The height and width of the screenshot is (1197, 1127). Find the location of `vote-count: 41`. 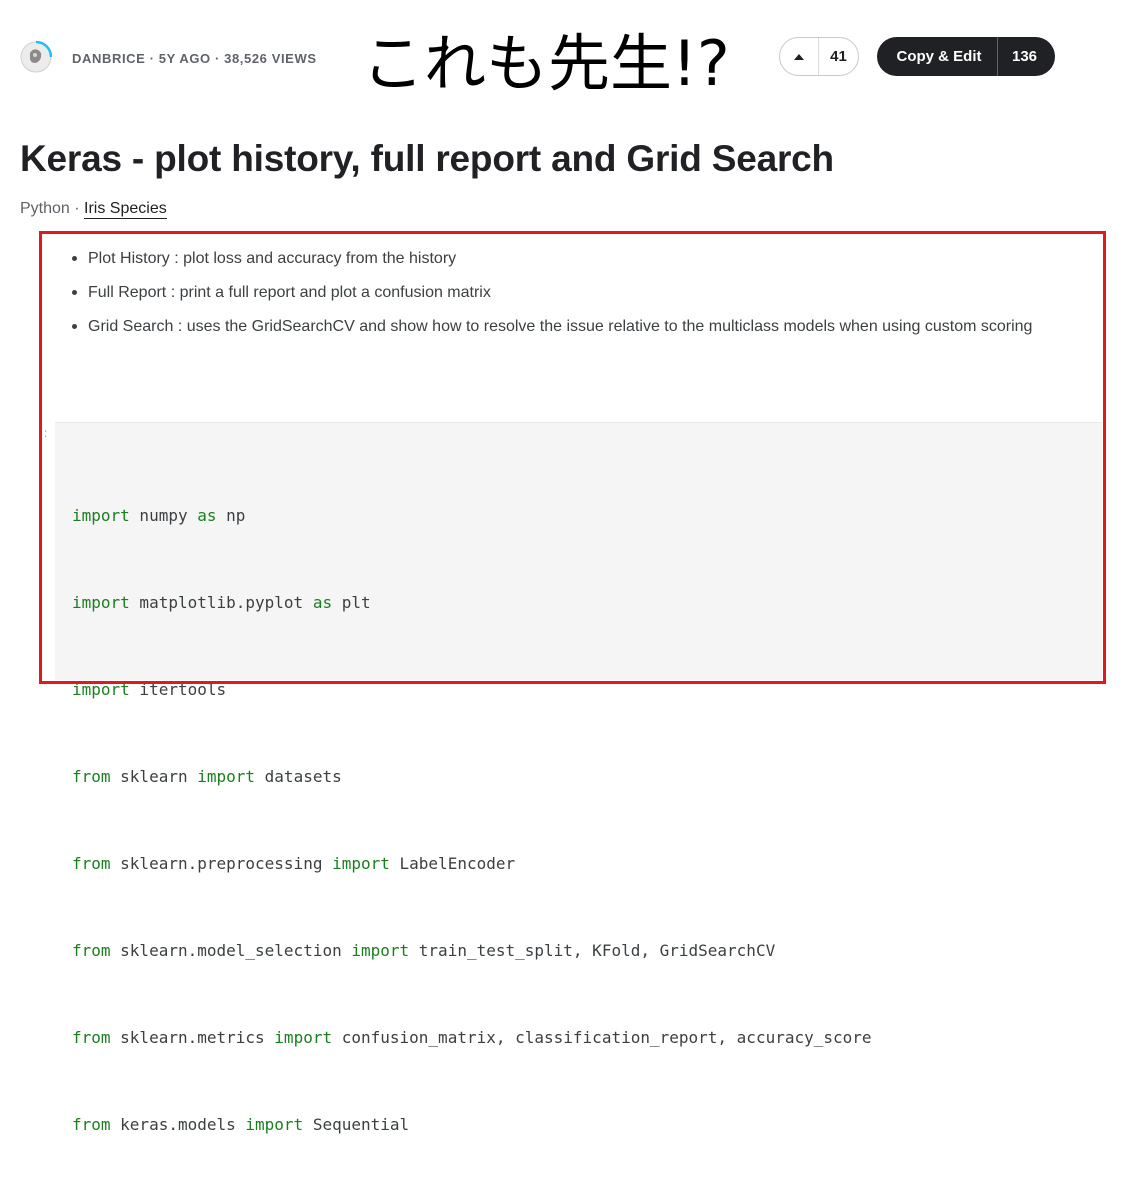

vote-count: 41 is located at coordinates (838, 56).